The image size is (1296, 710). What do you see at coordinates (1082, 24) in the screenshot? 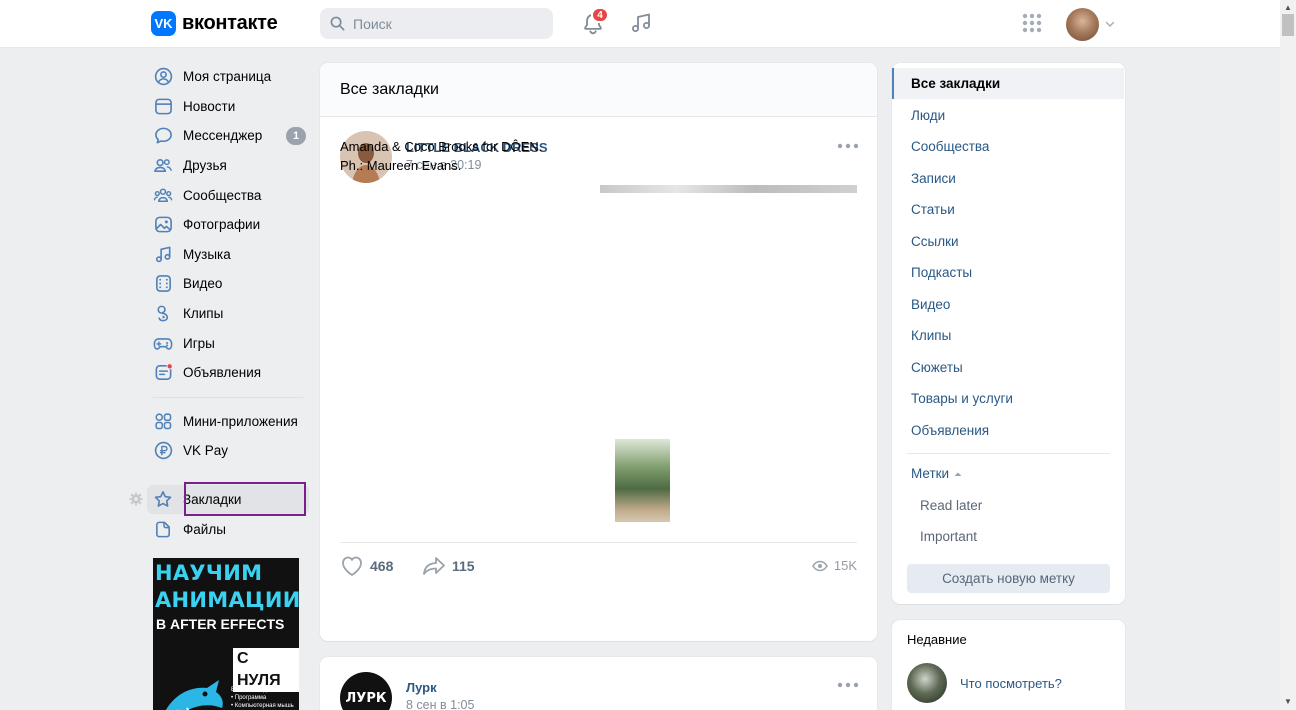
I see `profile-avatar` at bounding box center [1082, 24].